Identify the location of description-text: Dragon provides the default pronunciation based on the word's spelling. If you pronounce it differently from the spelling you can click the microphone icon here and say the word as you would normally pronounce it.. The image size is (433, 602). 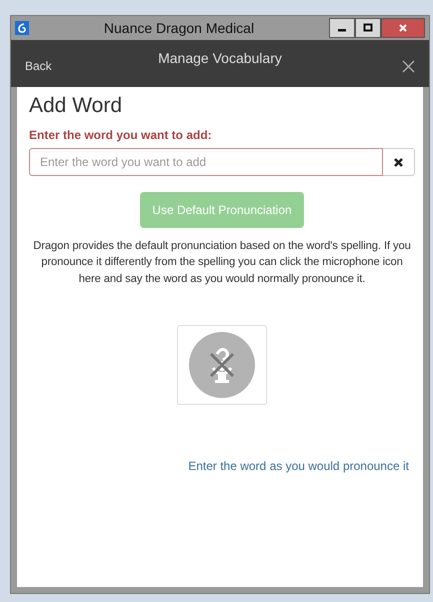
(222, 263).